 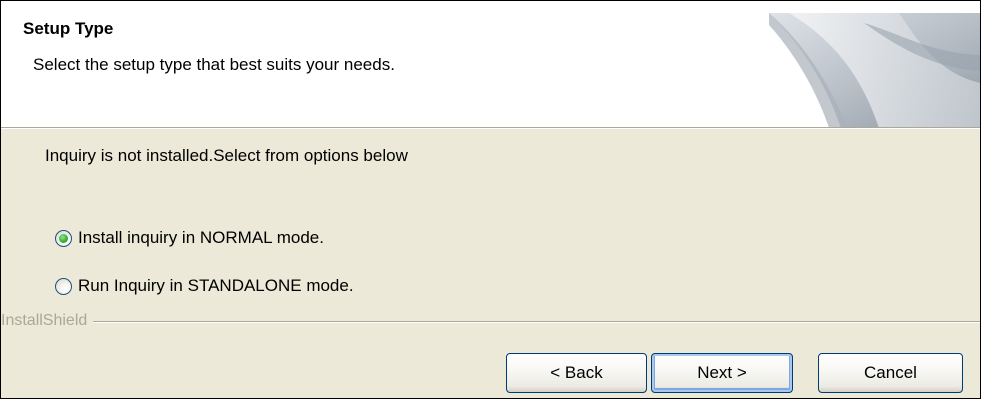 I want to click on radio-button-unchecked, so click(x=63, y=286).